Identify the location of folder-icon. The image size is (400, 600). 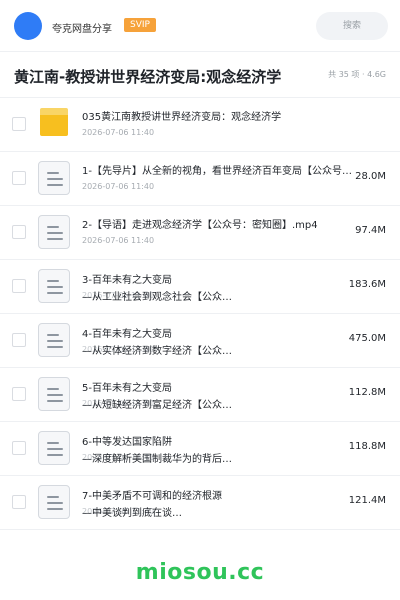
(54, 124).